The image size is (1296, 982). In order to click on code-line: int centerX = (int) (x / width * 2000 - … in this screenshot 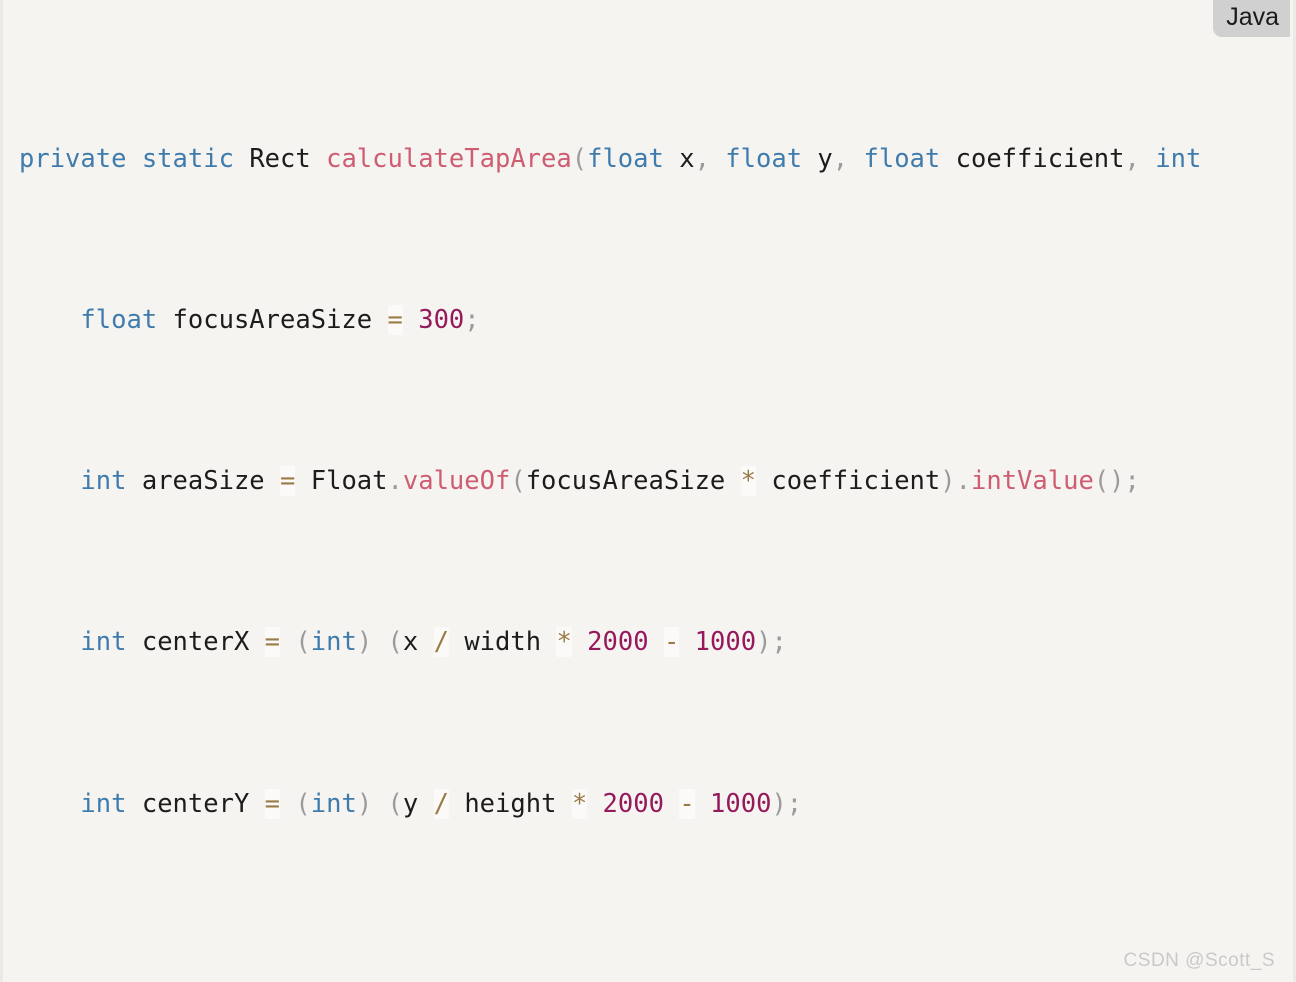, I will do `click(433, 642)`.